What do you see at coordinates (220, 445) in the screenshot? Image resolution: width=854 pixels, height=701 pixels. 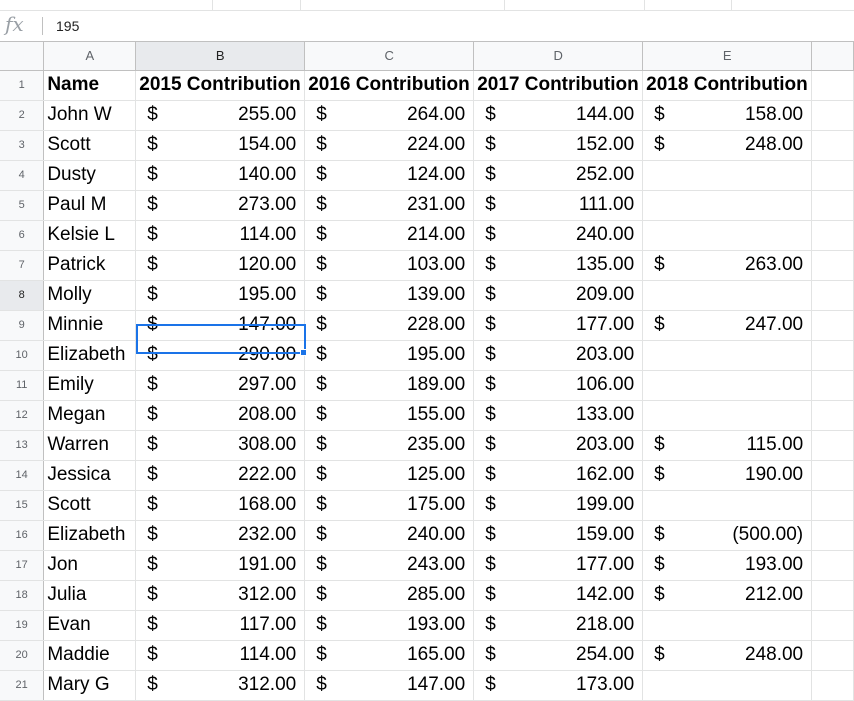 I see `contribution-cell: $308.00` at bounding box center [220, 445].